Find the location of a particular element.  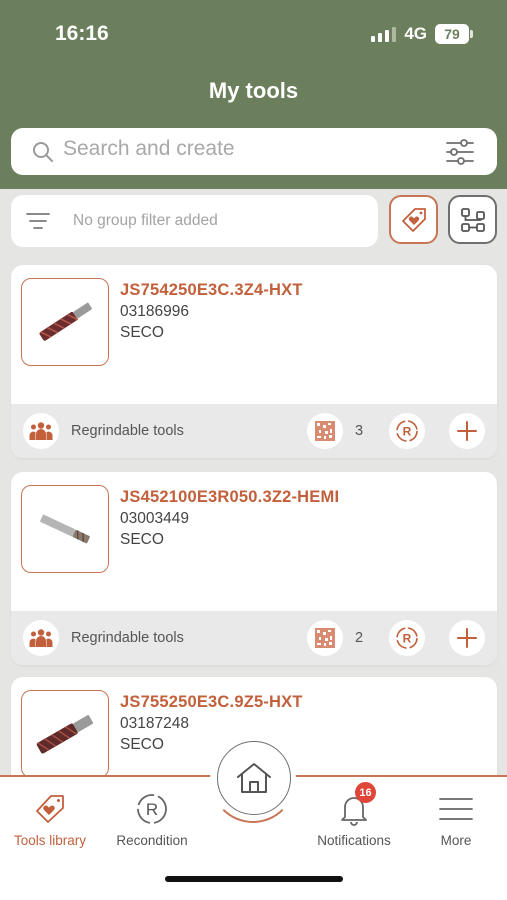

signal-icon is located at coordinates (384, 34).